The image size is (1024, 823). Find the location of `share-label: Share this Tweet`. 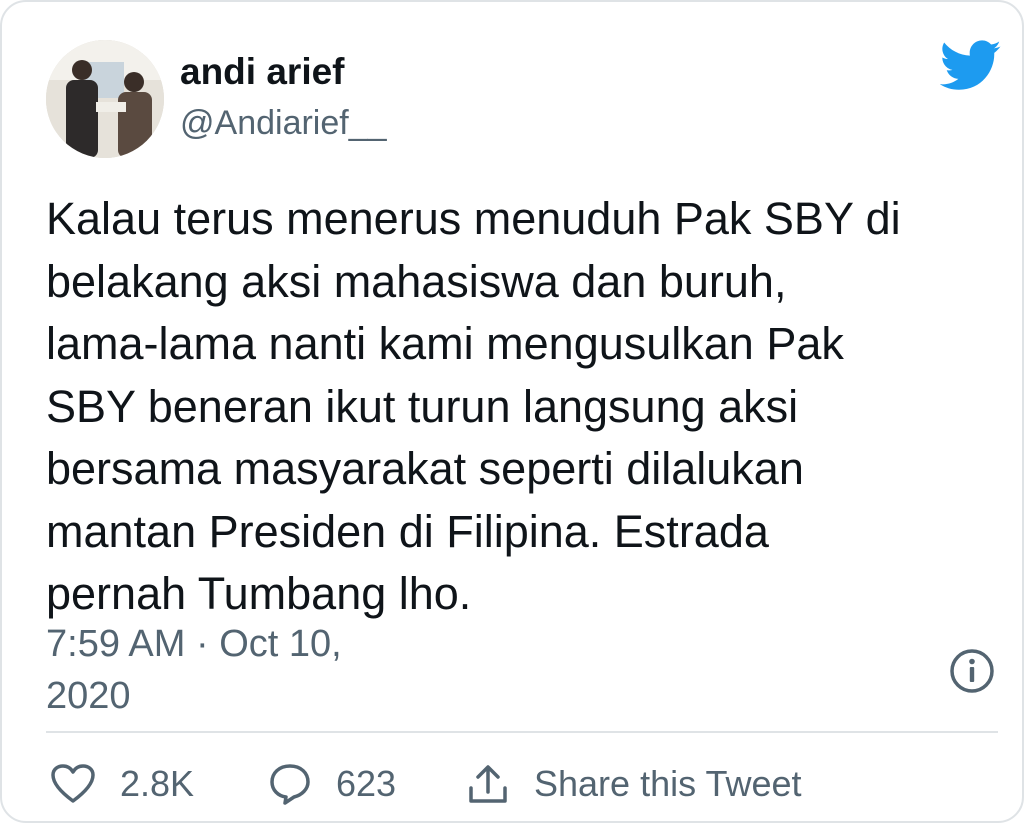

share-label: Share this Tweet is located at coordinates (668, 783).